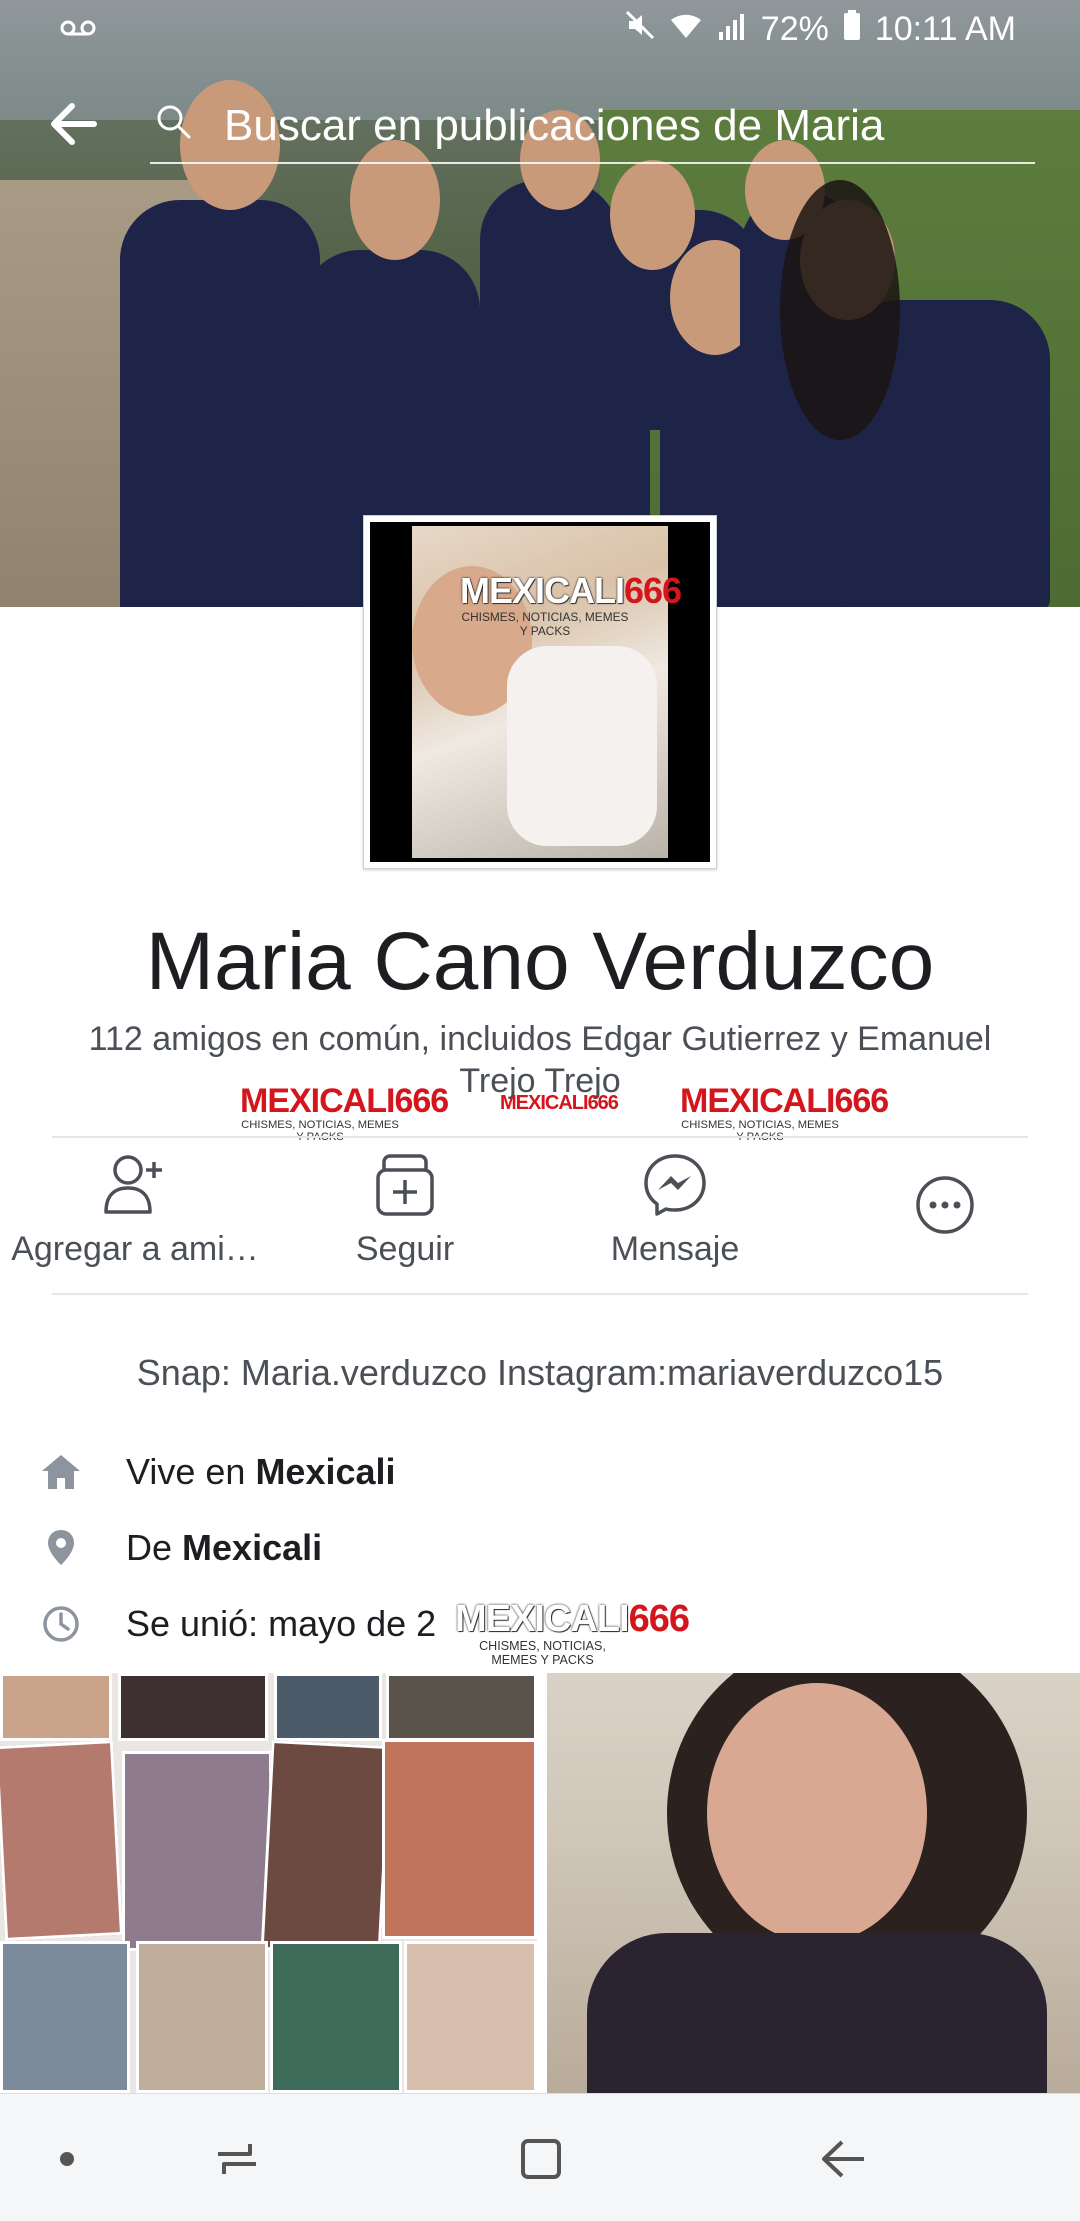 Image resolution: width=1080 pixels, height=2221 pixels. Describe the element at coordinates (135, 1185) in the screenshot. I see `add-friend-icon` at that location.